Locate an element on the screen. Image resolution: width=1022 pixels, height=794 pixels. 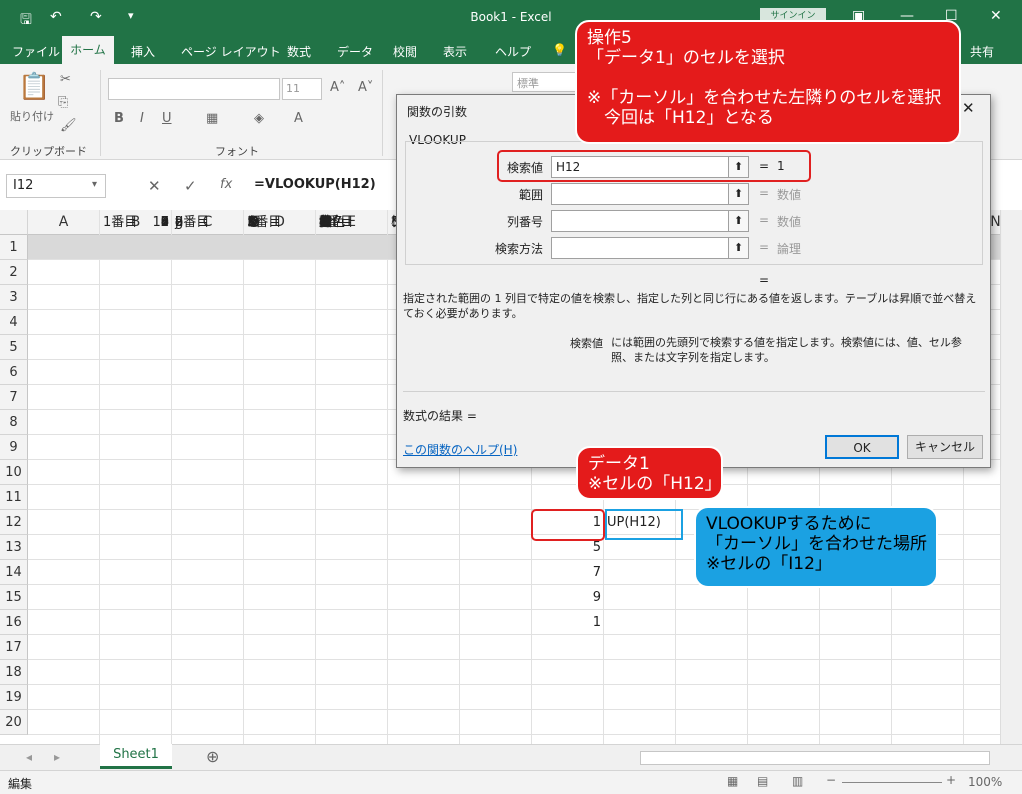
tab-formulas: 数式 is located at coordinates (299, 51).